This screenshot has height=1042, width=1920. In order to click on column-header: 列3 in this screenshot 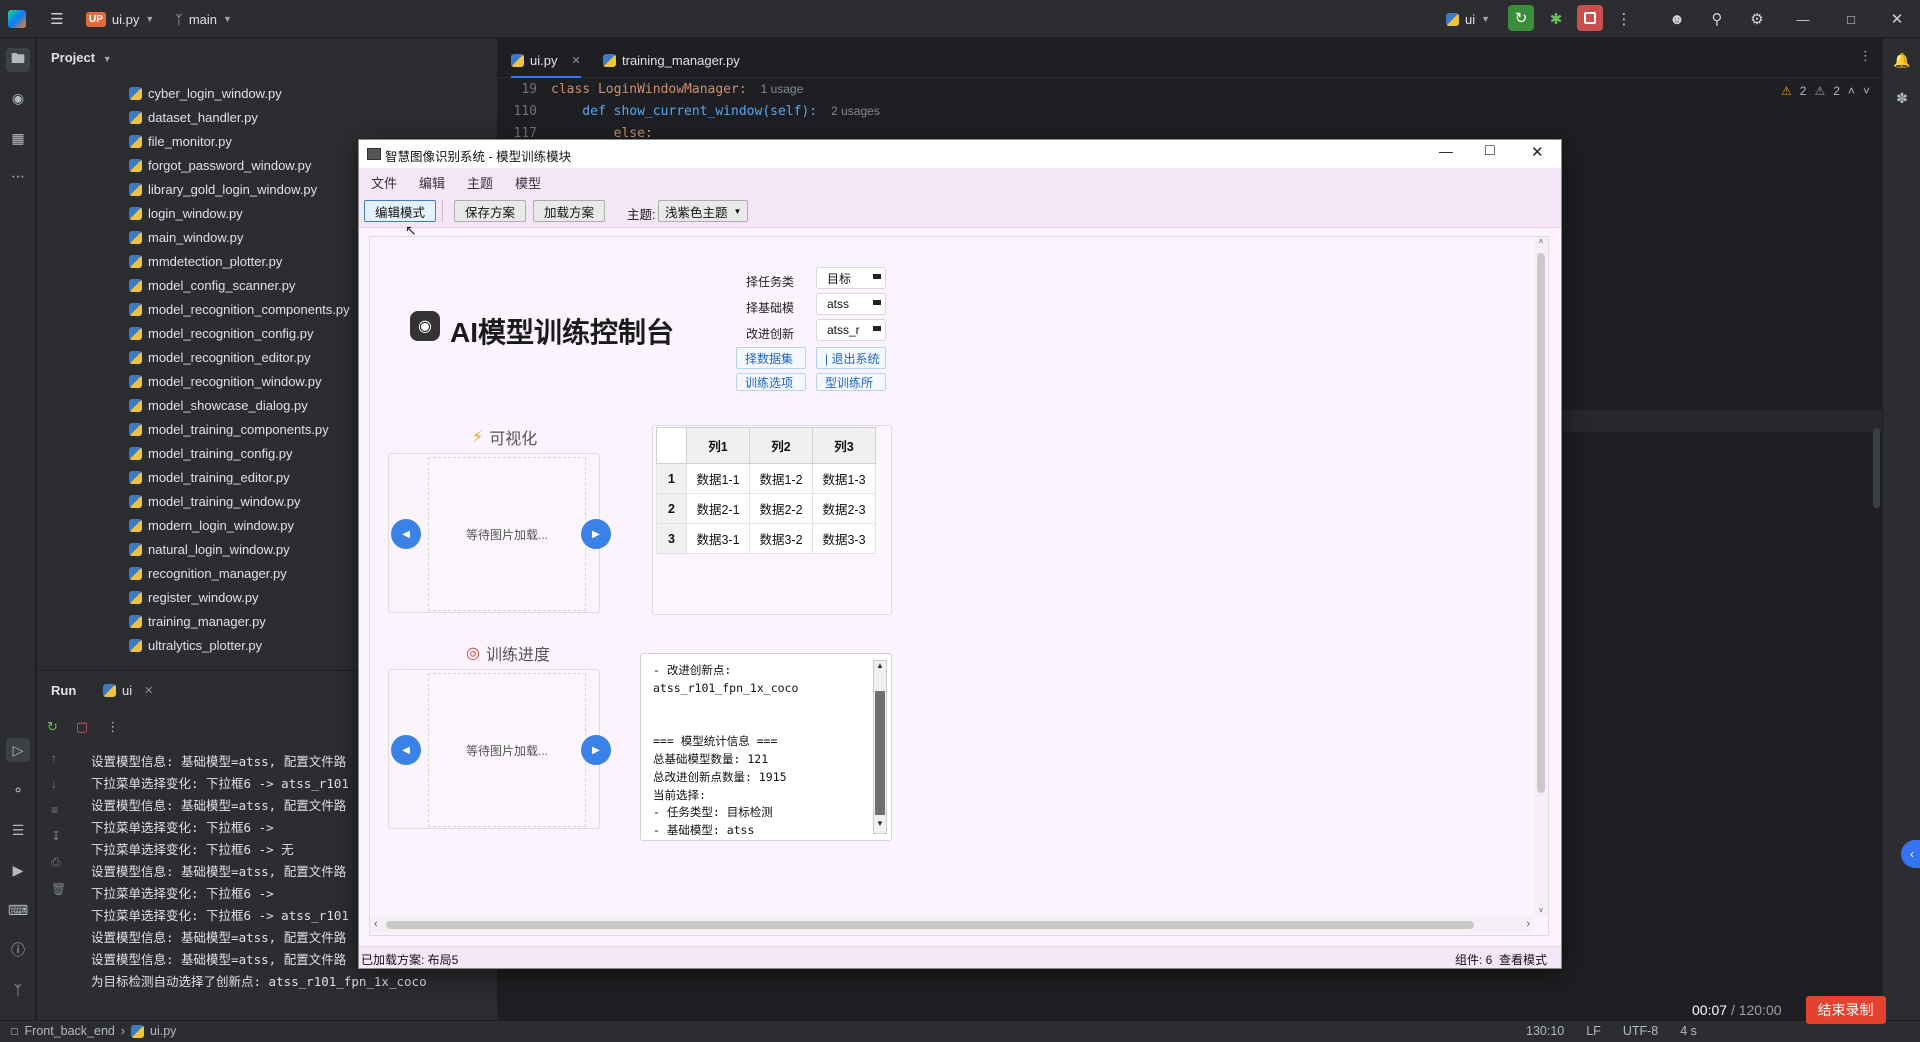, I will do `click(844, 445)`.